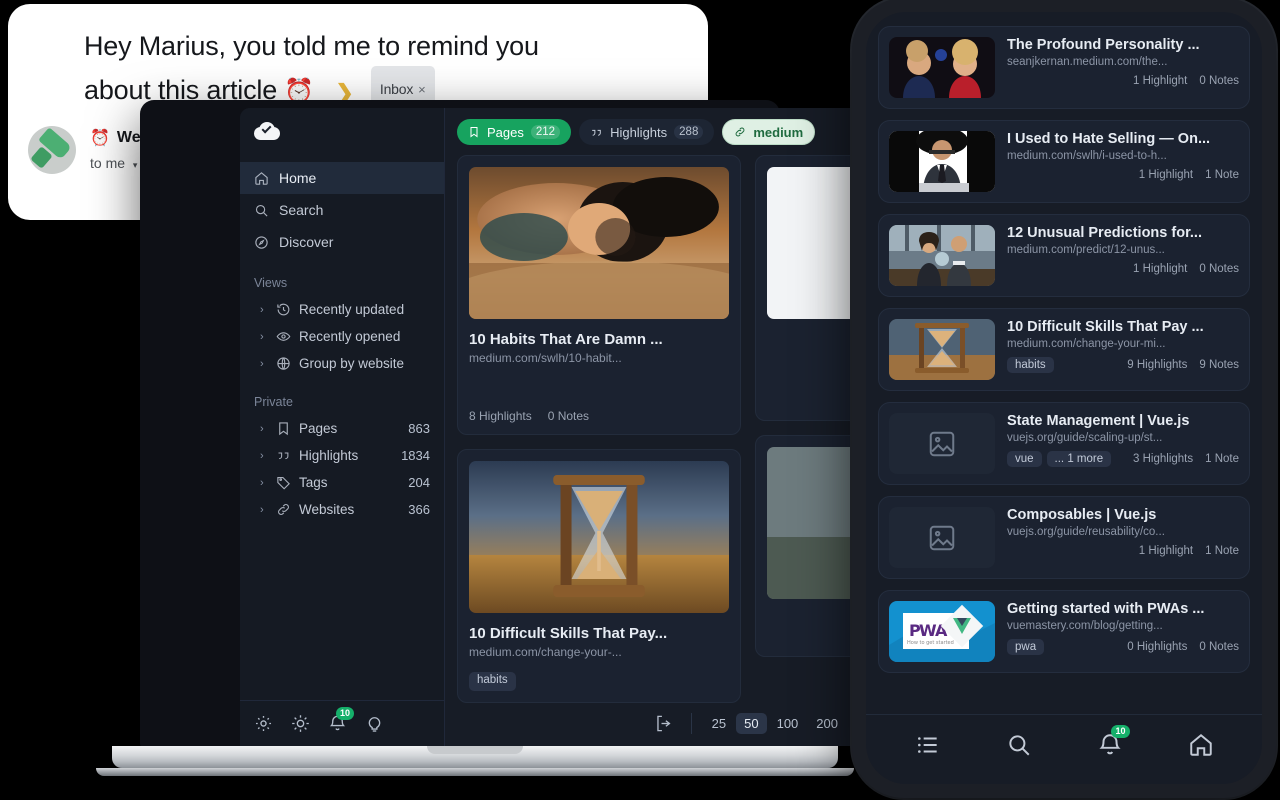 The height and width of the screenshot is (800, 1280). Describe the element at coordinates (1123, 269) in the screenshot. I see `list-item-meta: 1 Highlight 0 Notes` at that location.